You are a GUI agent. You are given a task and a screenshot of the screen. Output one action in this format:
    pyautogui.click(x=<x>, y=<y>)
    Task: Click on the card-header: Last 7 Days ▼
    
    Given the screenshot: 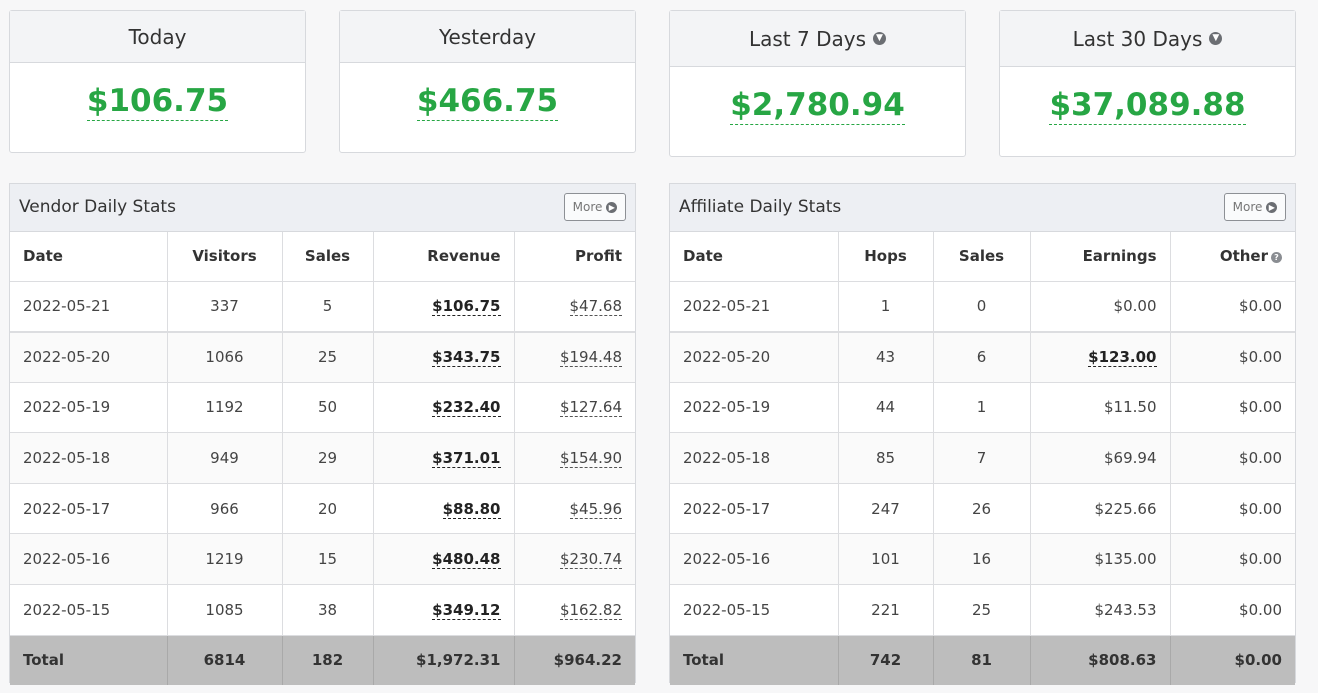 What is the action you would take?
    pyautogui.click(x=817, y=39)
    